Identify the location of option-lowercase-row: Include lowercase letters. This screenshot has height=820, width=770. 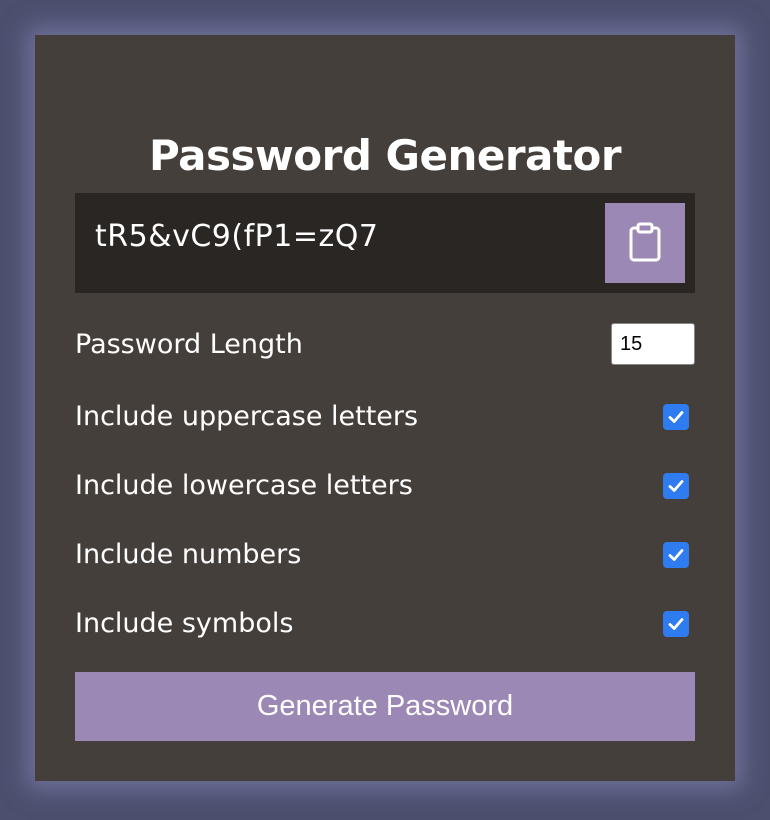
(385, 484).